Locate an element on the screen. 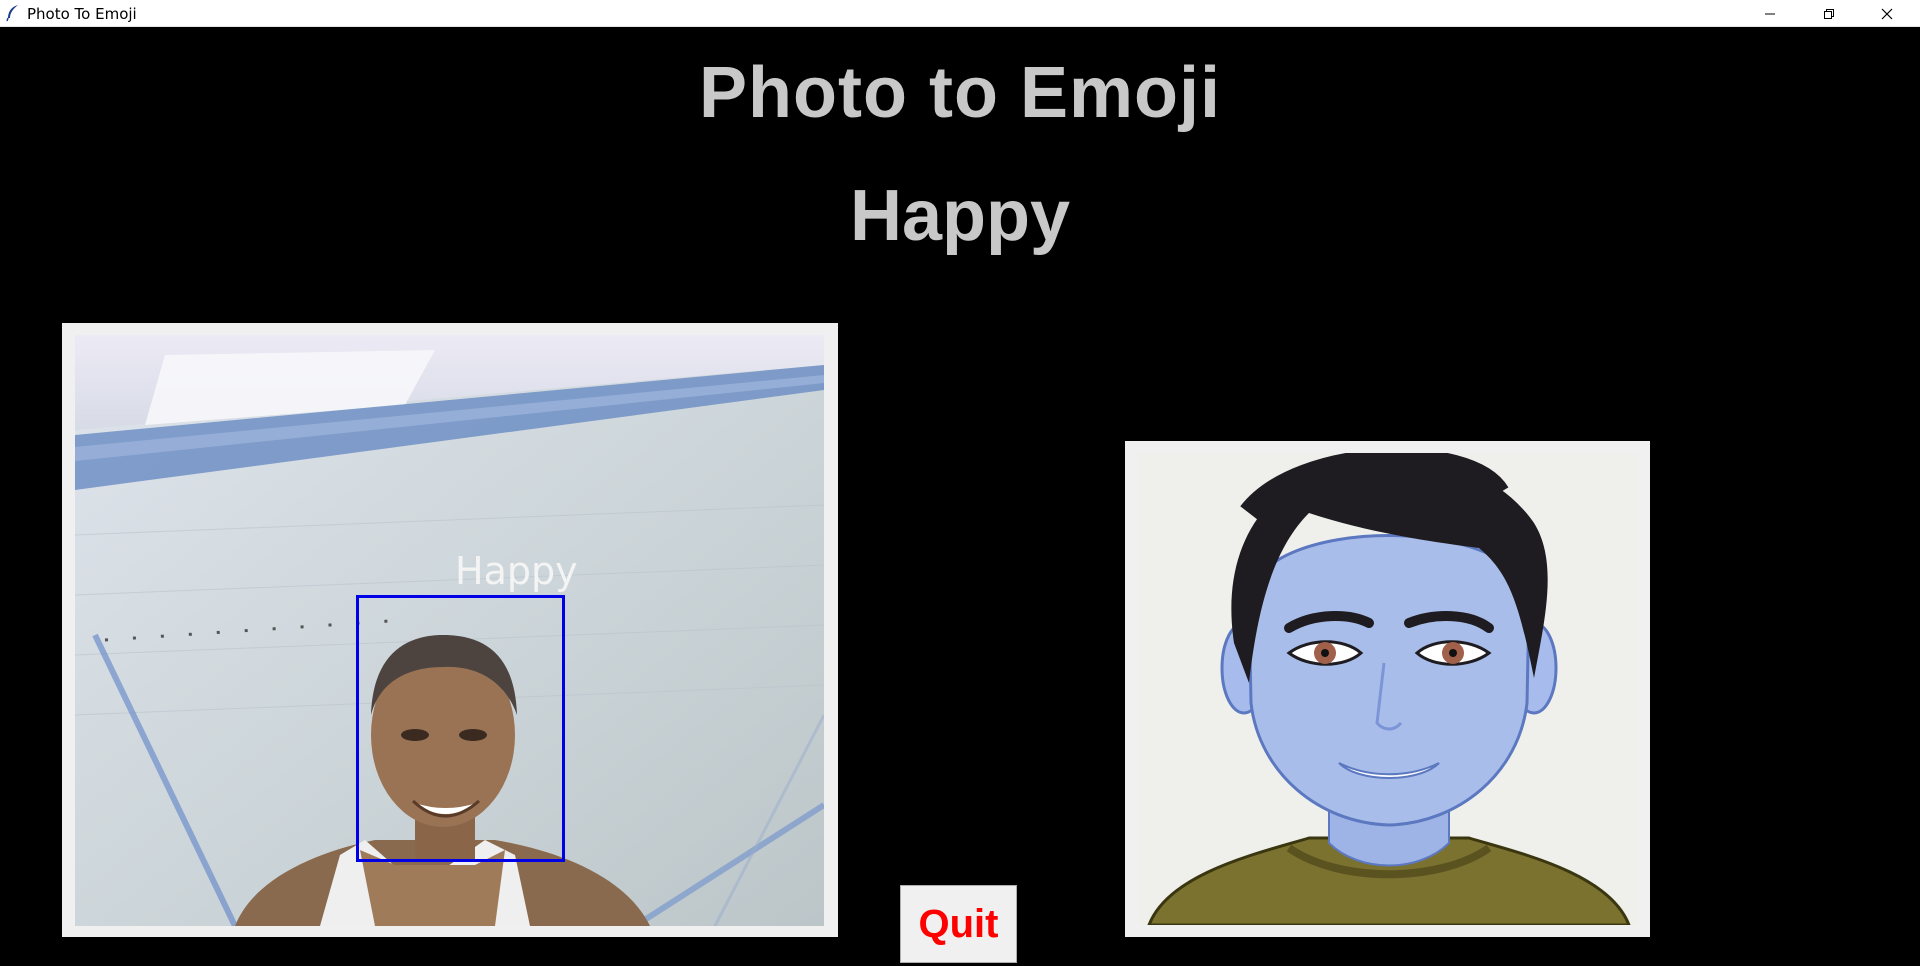  restore-icon is located at coordinates (1829, 13).